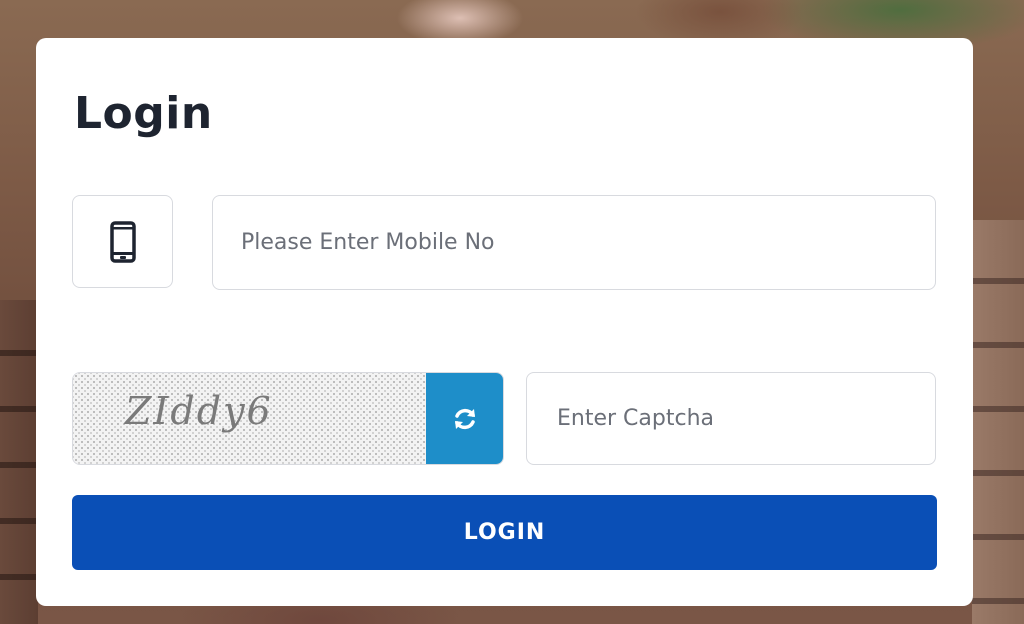 This screenshot has width=1024, height=624. Describe the element at coordinates (143, 113) in the screenshot. I see `login-title: Login` at that location.